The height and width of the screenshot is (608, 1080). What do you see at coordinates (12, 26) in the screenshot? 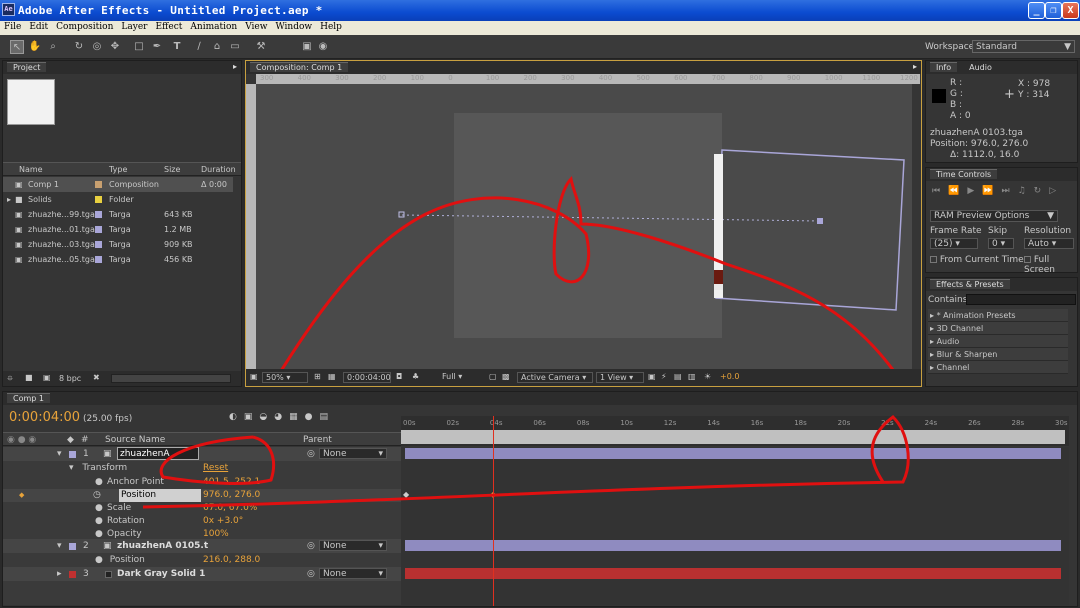
I see `menu-file: File` at bounding box center [12, 26].